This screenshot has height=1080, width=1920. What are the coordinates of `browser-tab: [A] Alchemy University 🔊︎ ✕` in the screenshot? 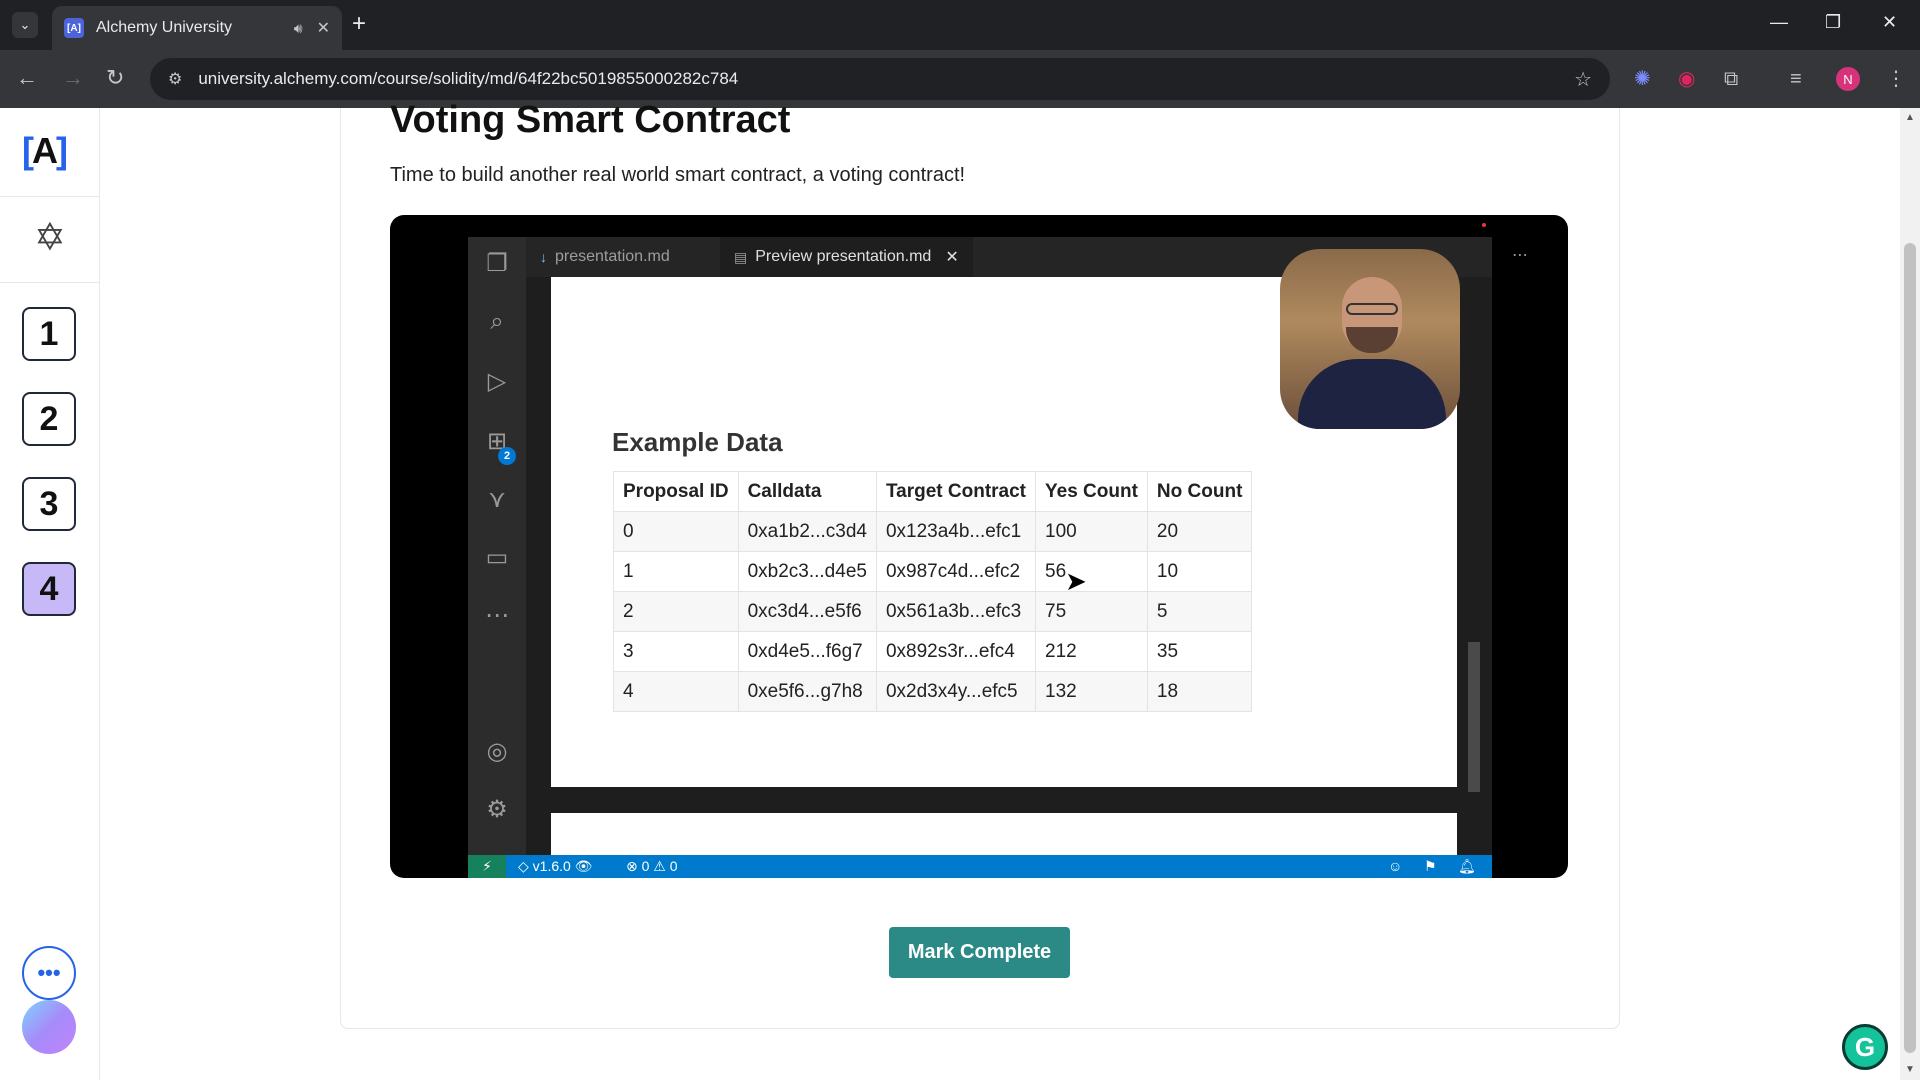 It's located at (197, 28).